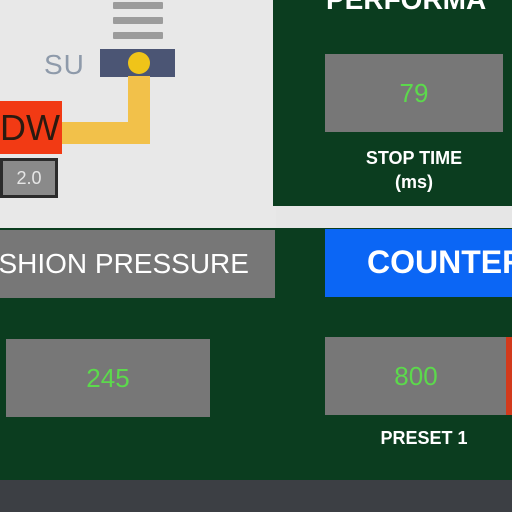 Image resolution: width=512 pixels, height=512 pixels. Describe the element at coordinates (413, 182) in the screenshot. I see `stop-time-unit: (ms)` at that location.